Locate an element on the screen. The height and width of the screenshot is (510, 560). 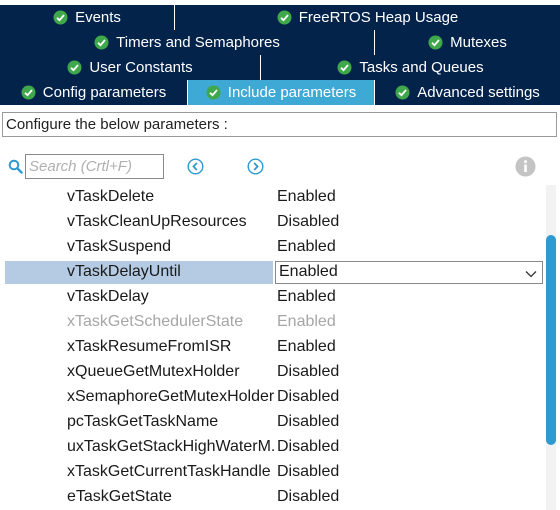
tab-events: Events is located at coordinates (87, 17).